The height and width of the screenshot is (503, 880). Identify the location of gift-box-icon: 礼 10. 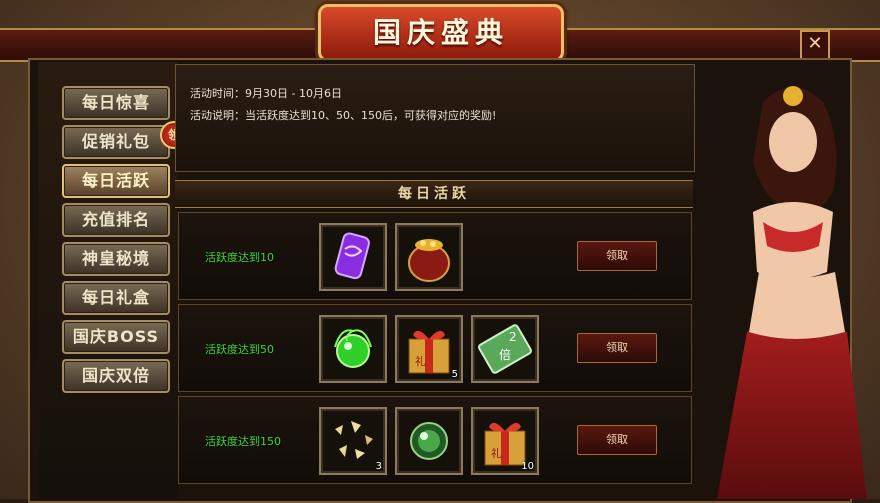
(505, 441).